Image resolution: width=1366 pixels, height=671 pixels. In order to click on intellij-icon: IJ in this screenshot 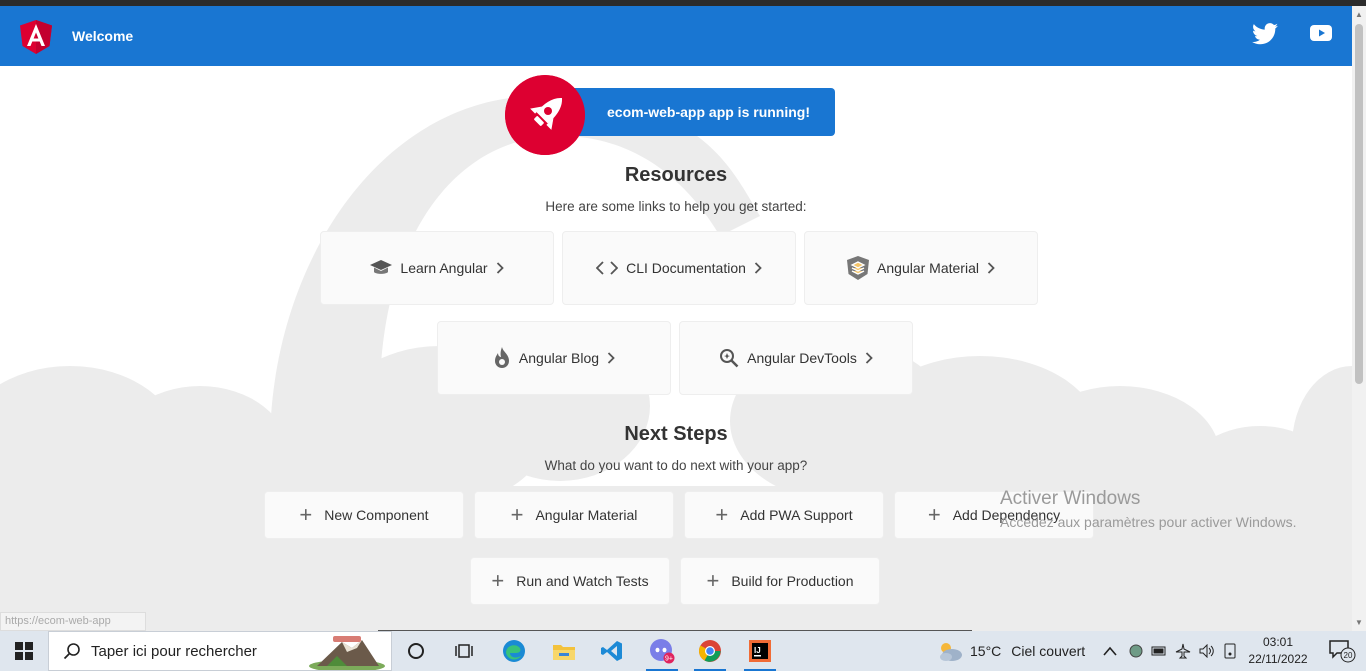, I will do `click(760, 651)`.